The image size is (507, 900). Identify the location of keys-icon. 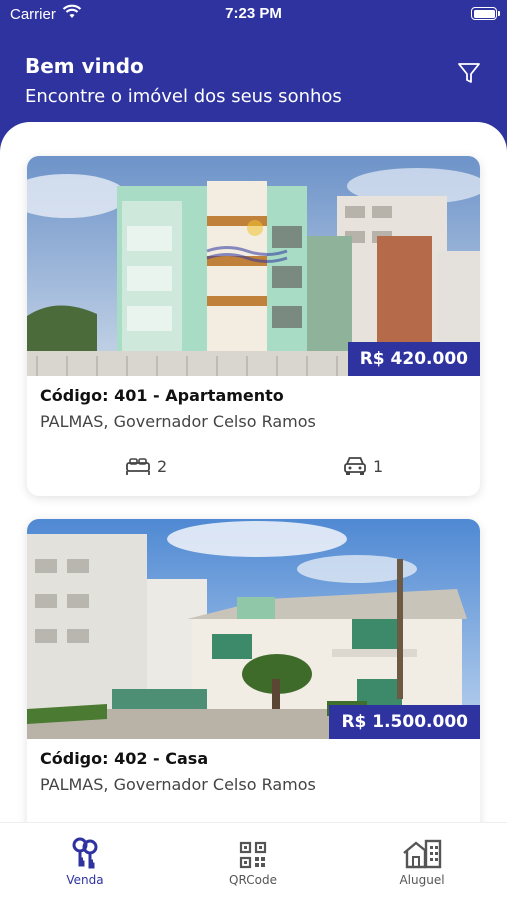
(85, 852).